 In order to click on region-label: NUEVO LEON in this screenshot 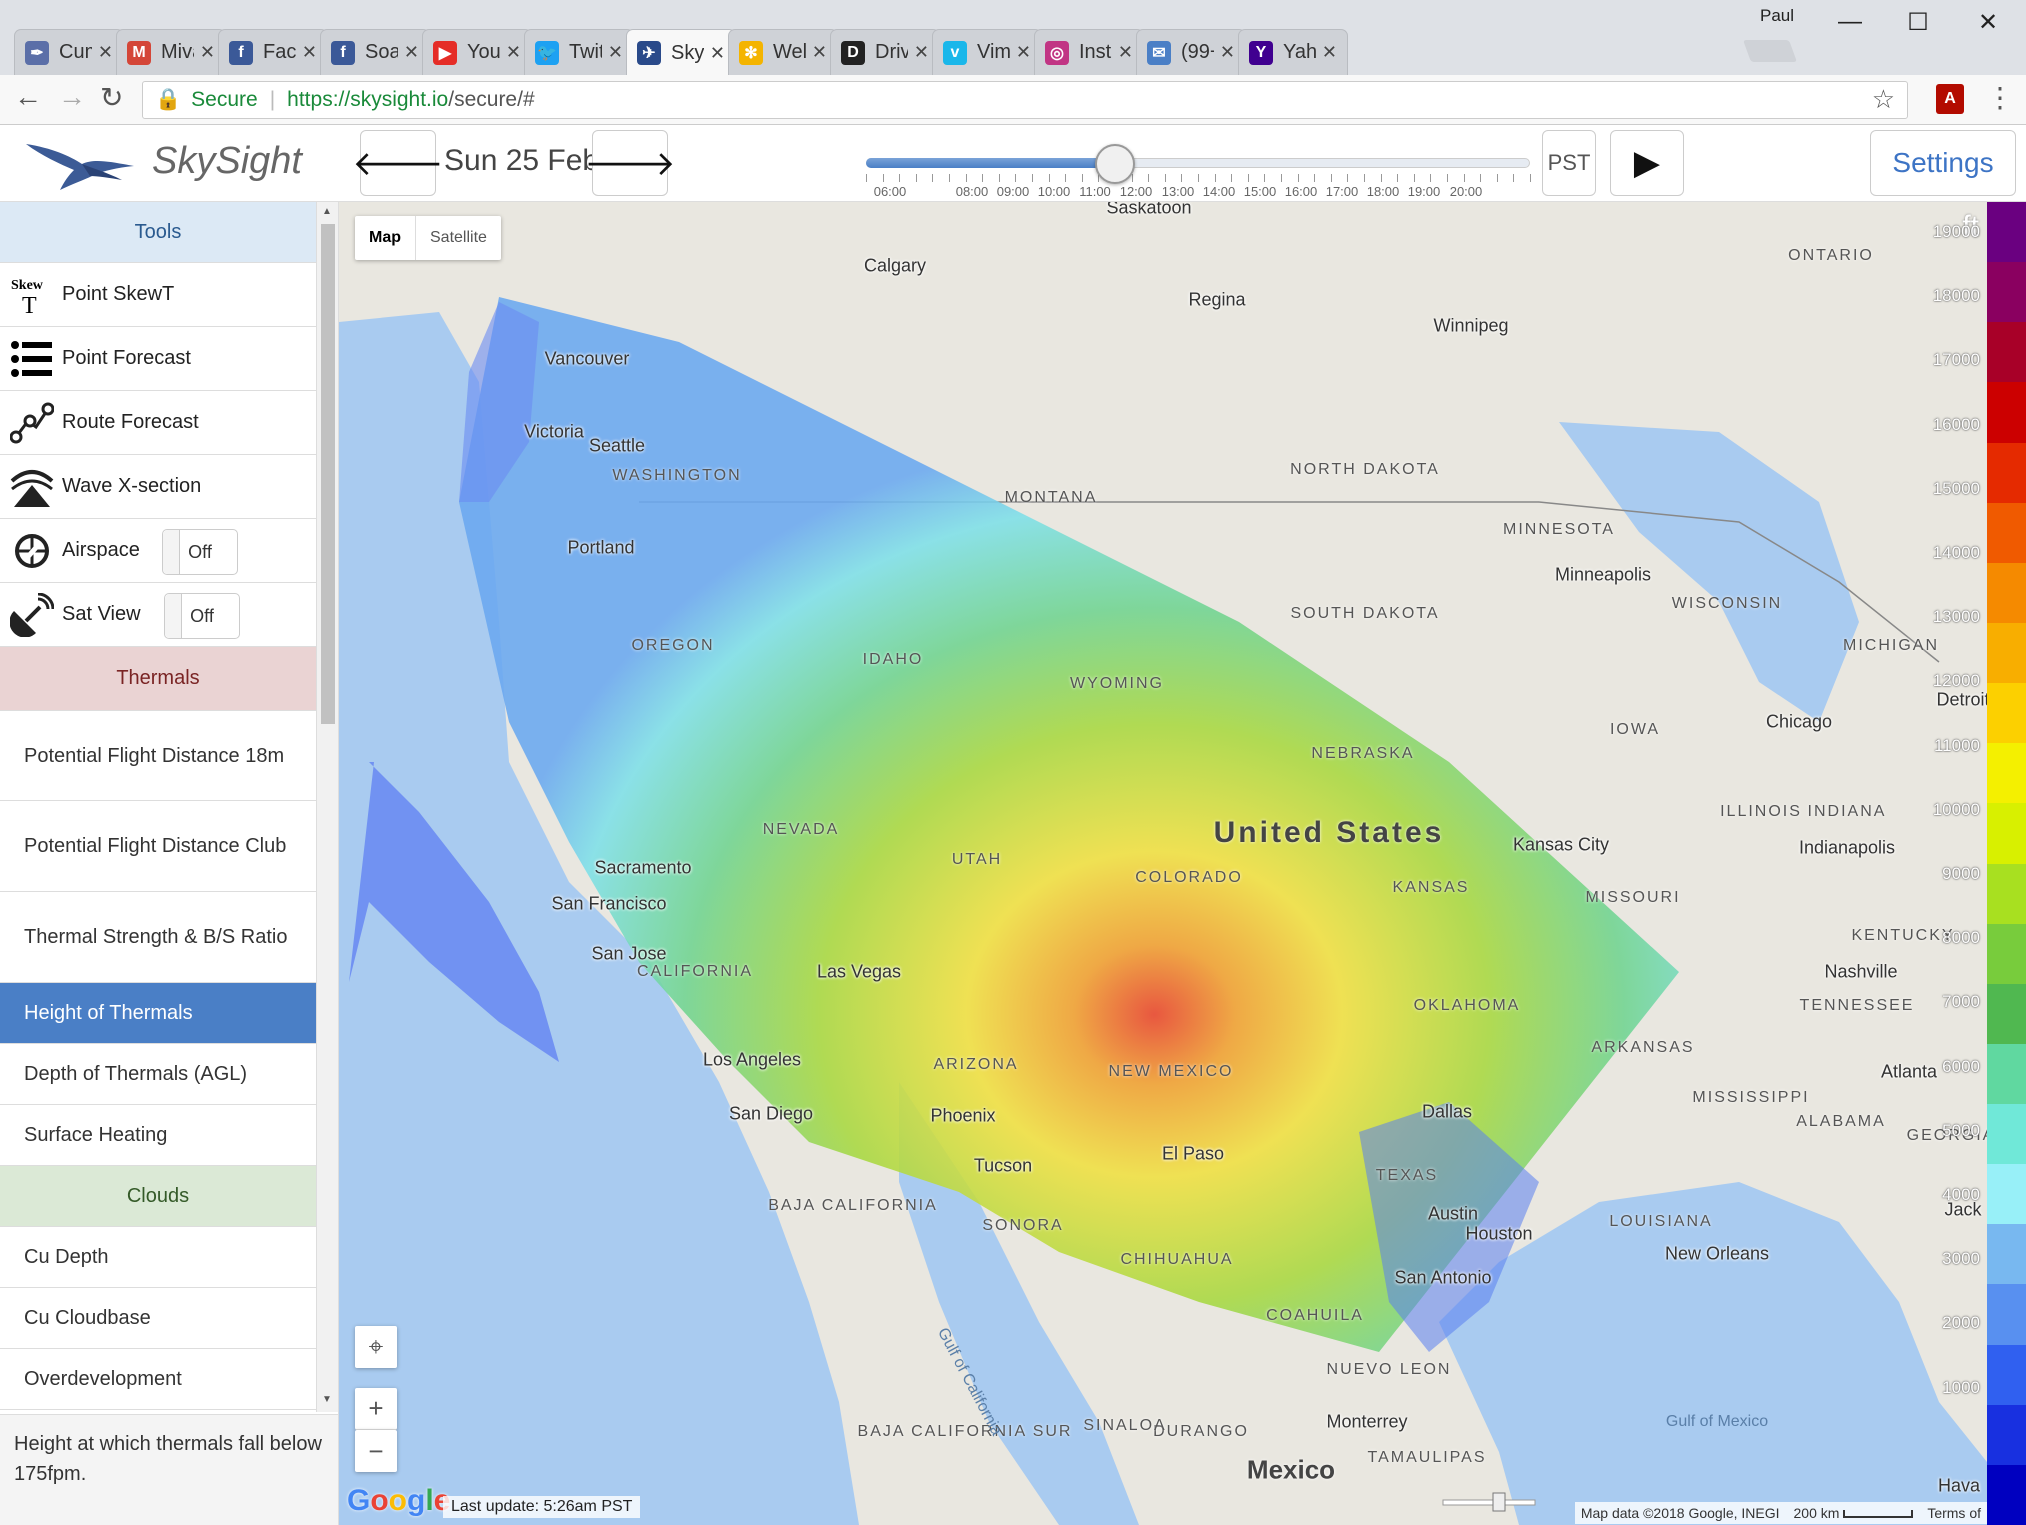, I will do `click(1389, 1369)`.